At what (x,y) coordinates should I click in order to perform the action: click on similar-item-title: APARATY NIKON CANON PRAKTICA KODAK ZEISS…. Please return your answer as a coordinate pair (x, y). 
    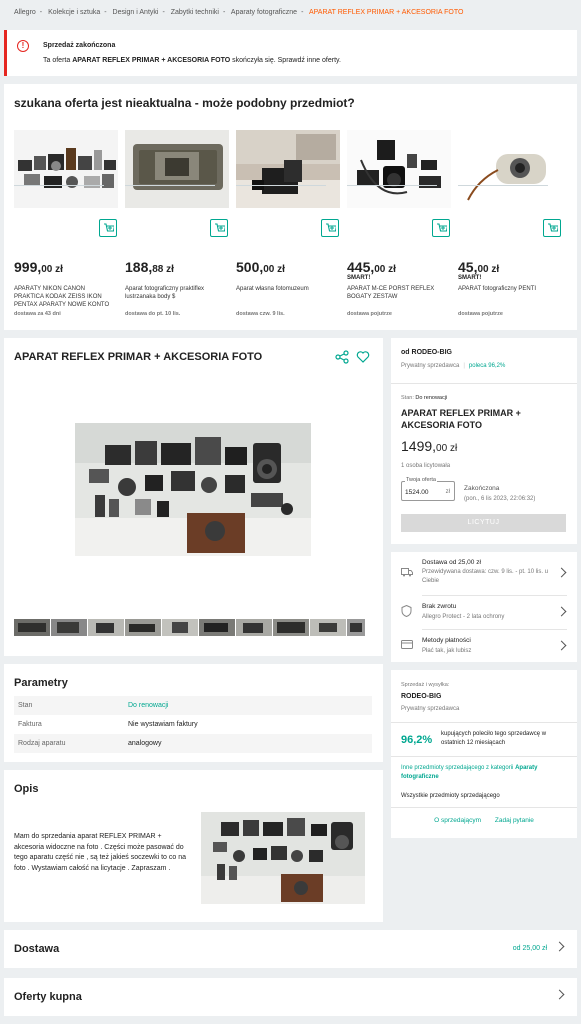
    Looking at the image, I should click on (64, 297).